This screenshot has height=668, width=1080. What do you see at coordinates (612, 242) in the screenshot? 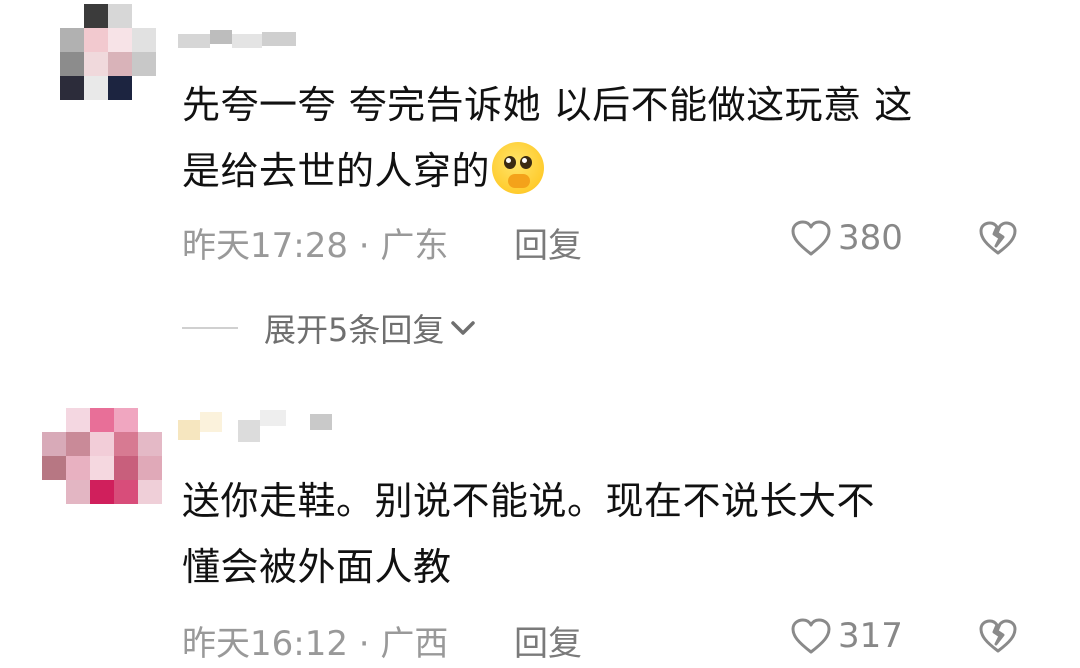
I see `comment-meta: 昨天17:28 · 广东 回复 380` at bounding box center [612, 242].